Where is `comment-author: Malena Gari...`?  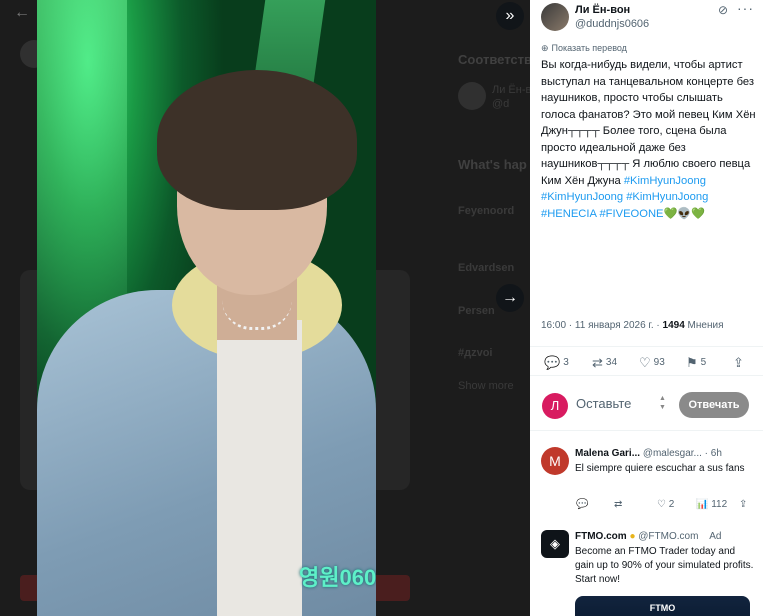 comment-author: Malena Gari... is located at coordinates (607, 453).